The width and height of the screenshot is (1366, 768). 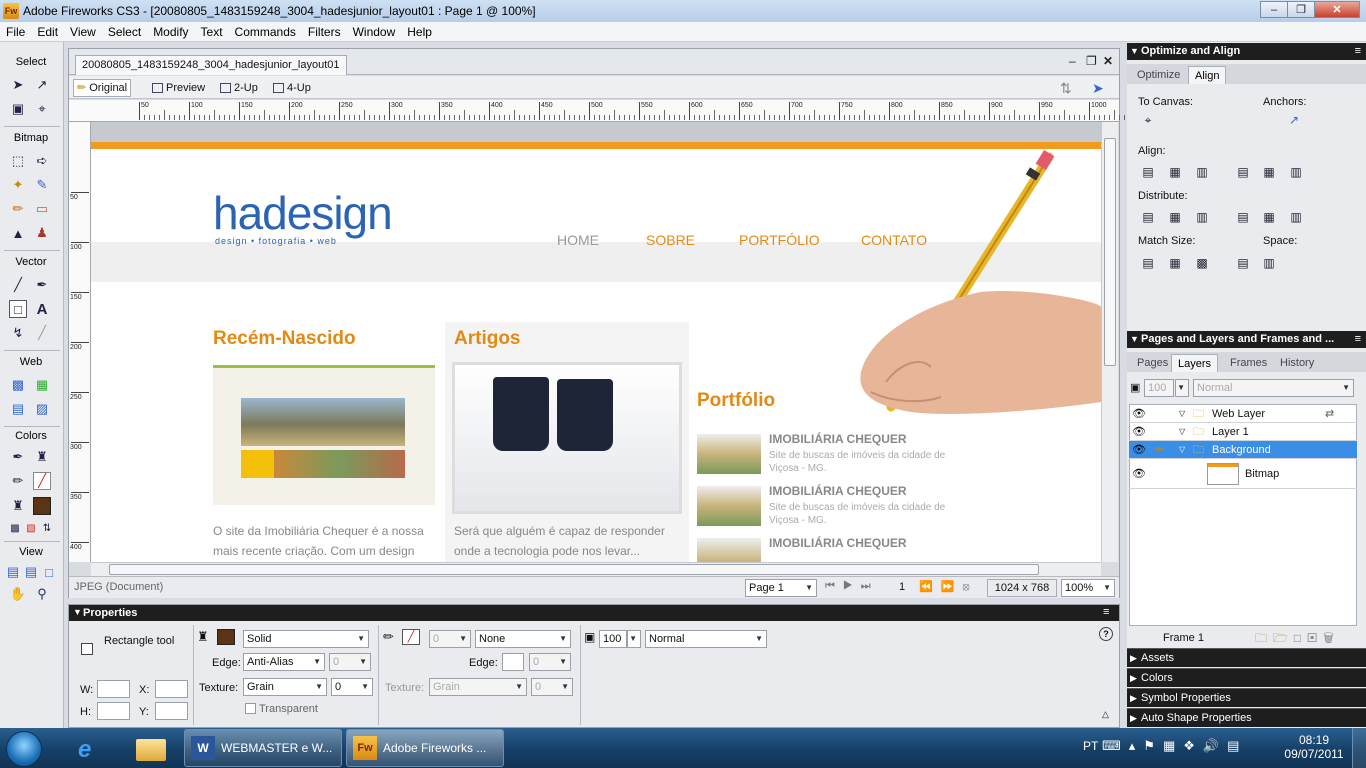 What do you see at coordinates (1072, 61) in the screenshot?
I see `doc-minimize-icon: –` at bounding box center [1072, 61].